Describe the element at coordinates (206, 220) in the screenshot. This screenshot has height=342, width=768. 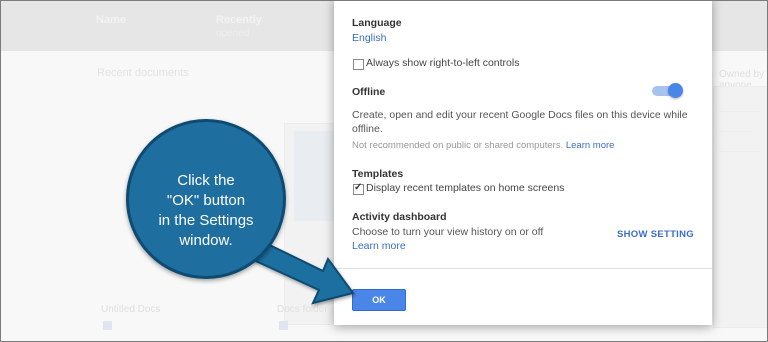
I see `callout-line: in the Settings` at that location.